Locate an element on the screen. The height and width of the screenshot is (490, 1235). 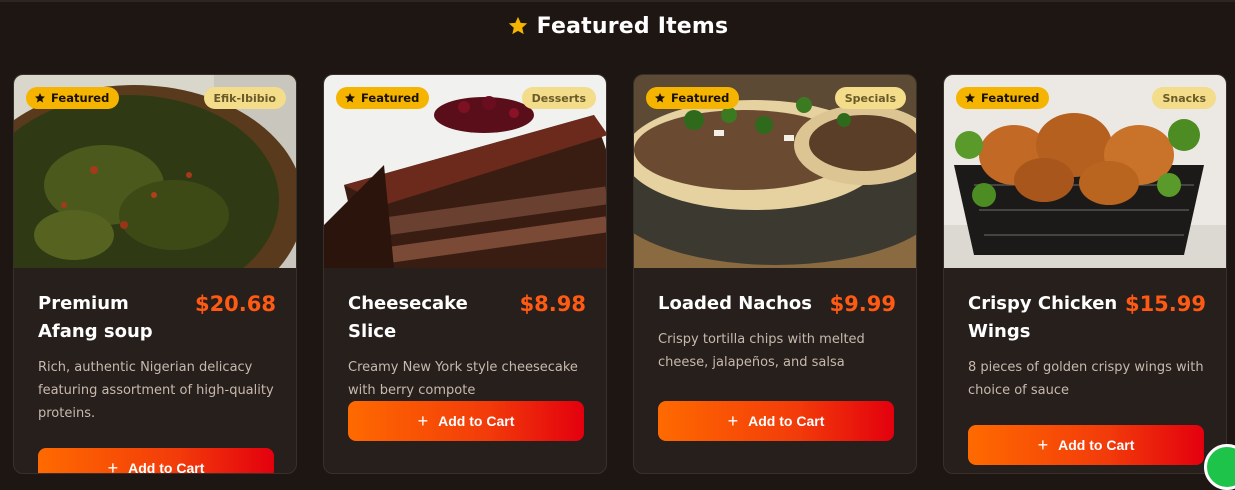
top-divider is located at coordinates (617, 1).